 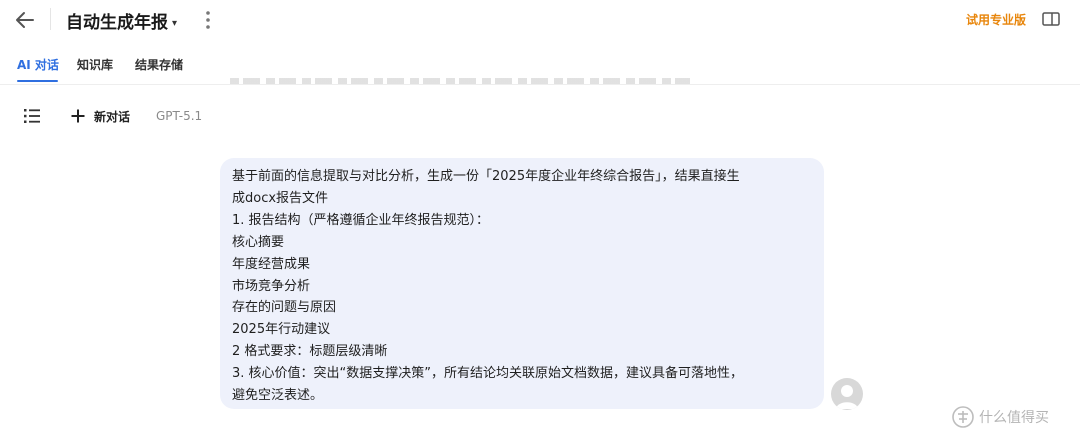 I want to click on divider, so click(x=50, y=19).